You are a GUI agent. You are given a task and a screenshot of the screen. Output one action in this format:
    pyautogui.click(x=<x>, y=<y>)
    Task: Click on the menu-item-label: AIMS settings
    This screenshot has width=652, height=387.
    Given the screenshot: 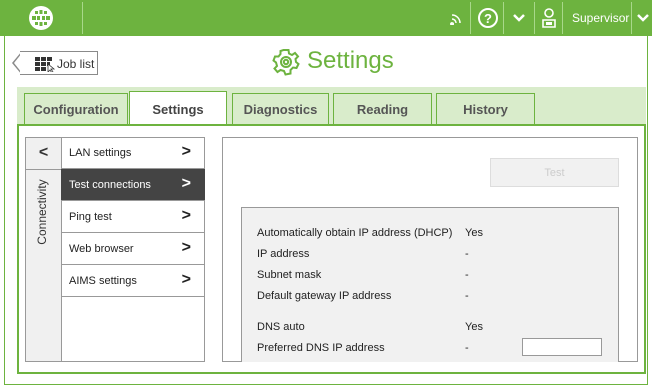 What is the action you would take?
    pyautogui.click(x=103, y=280)
    